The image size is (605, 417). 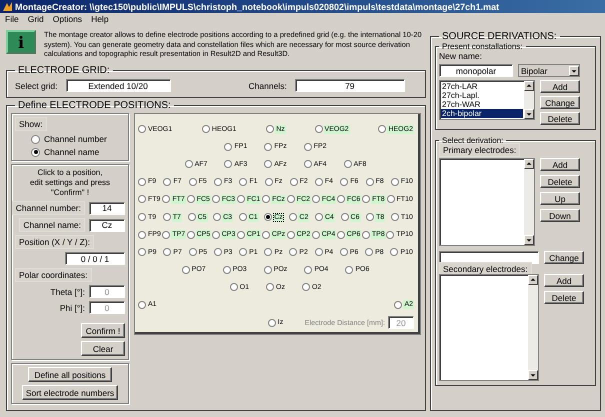 I want to click on action-button: Define all positions, so click(x=70, y=374).